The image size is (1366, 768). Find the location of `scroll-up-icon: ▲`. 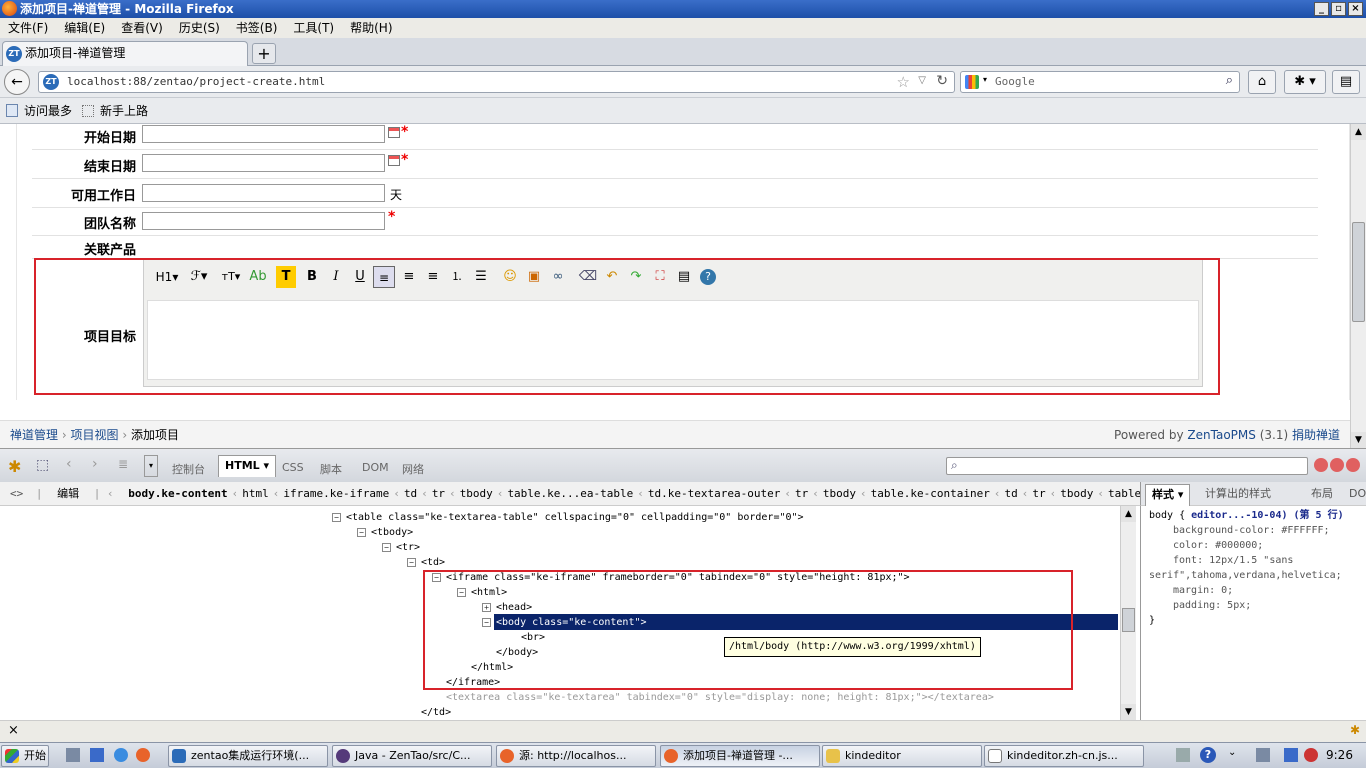

scroll-up-icon: ▲ is located at coordinates (1128, 514).